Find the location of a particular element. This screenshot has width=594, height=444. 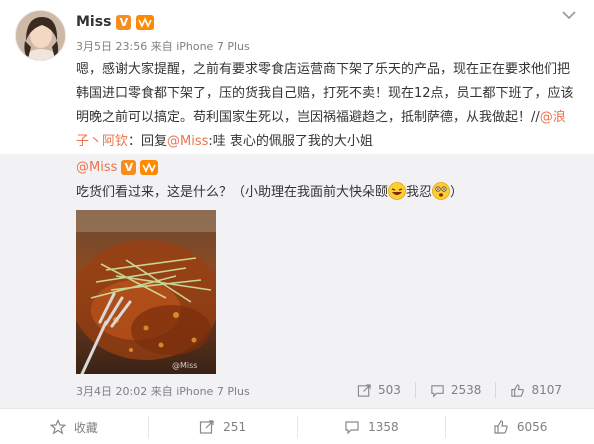

avatar-image is located at coordinates (40, 35).